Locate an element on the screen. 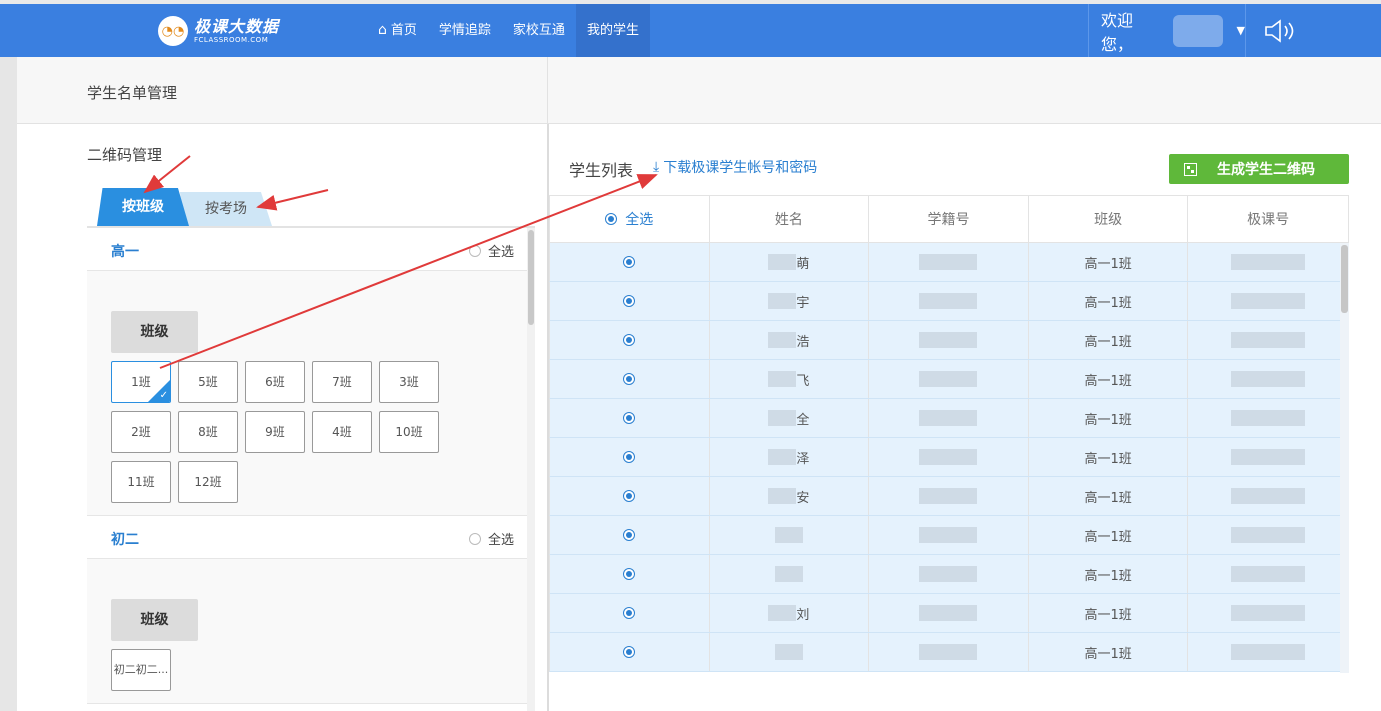  class-button: 4班 is located at coordinates (342, 432).